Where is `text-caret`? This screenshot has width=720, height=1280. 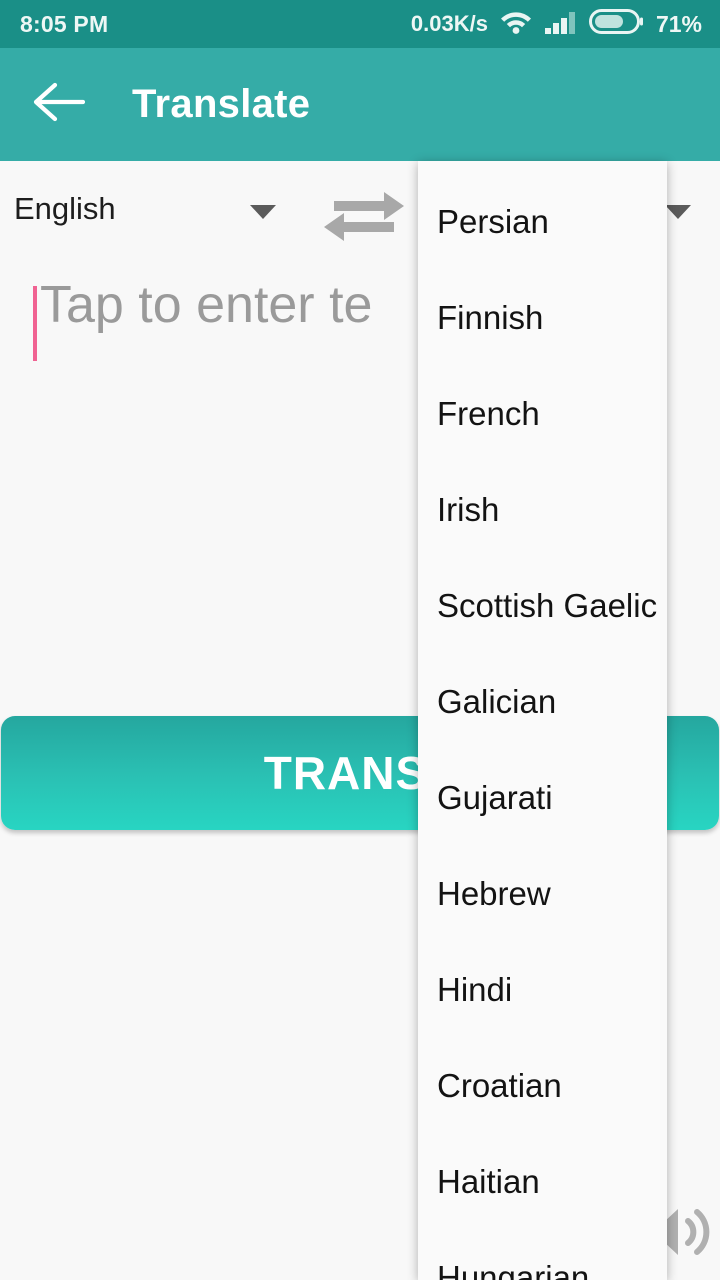 text-caret is located at coordinates (35, 323).